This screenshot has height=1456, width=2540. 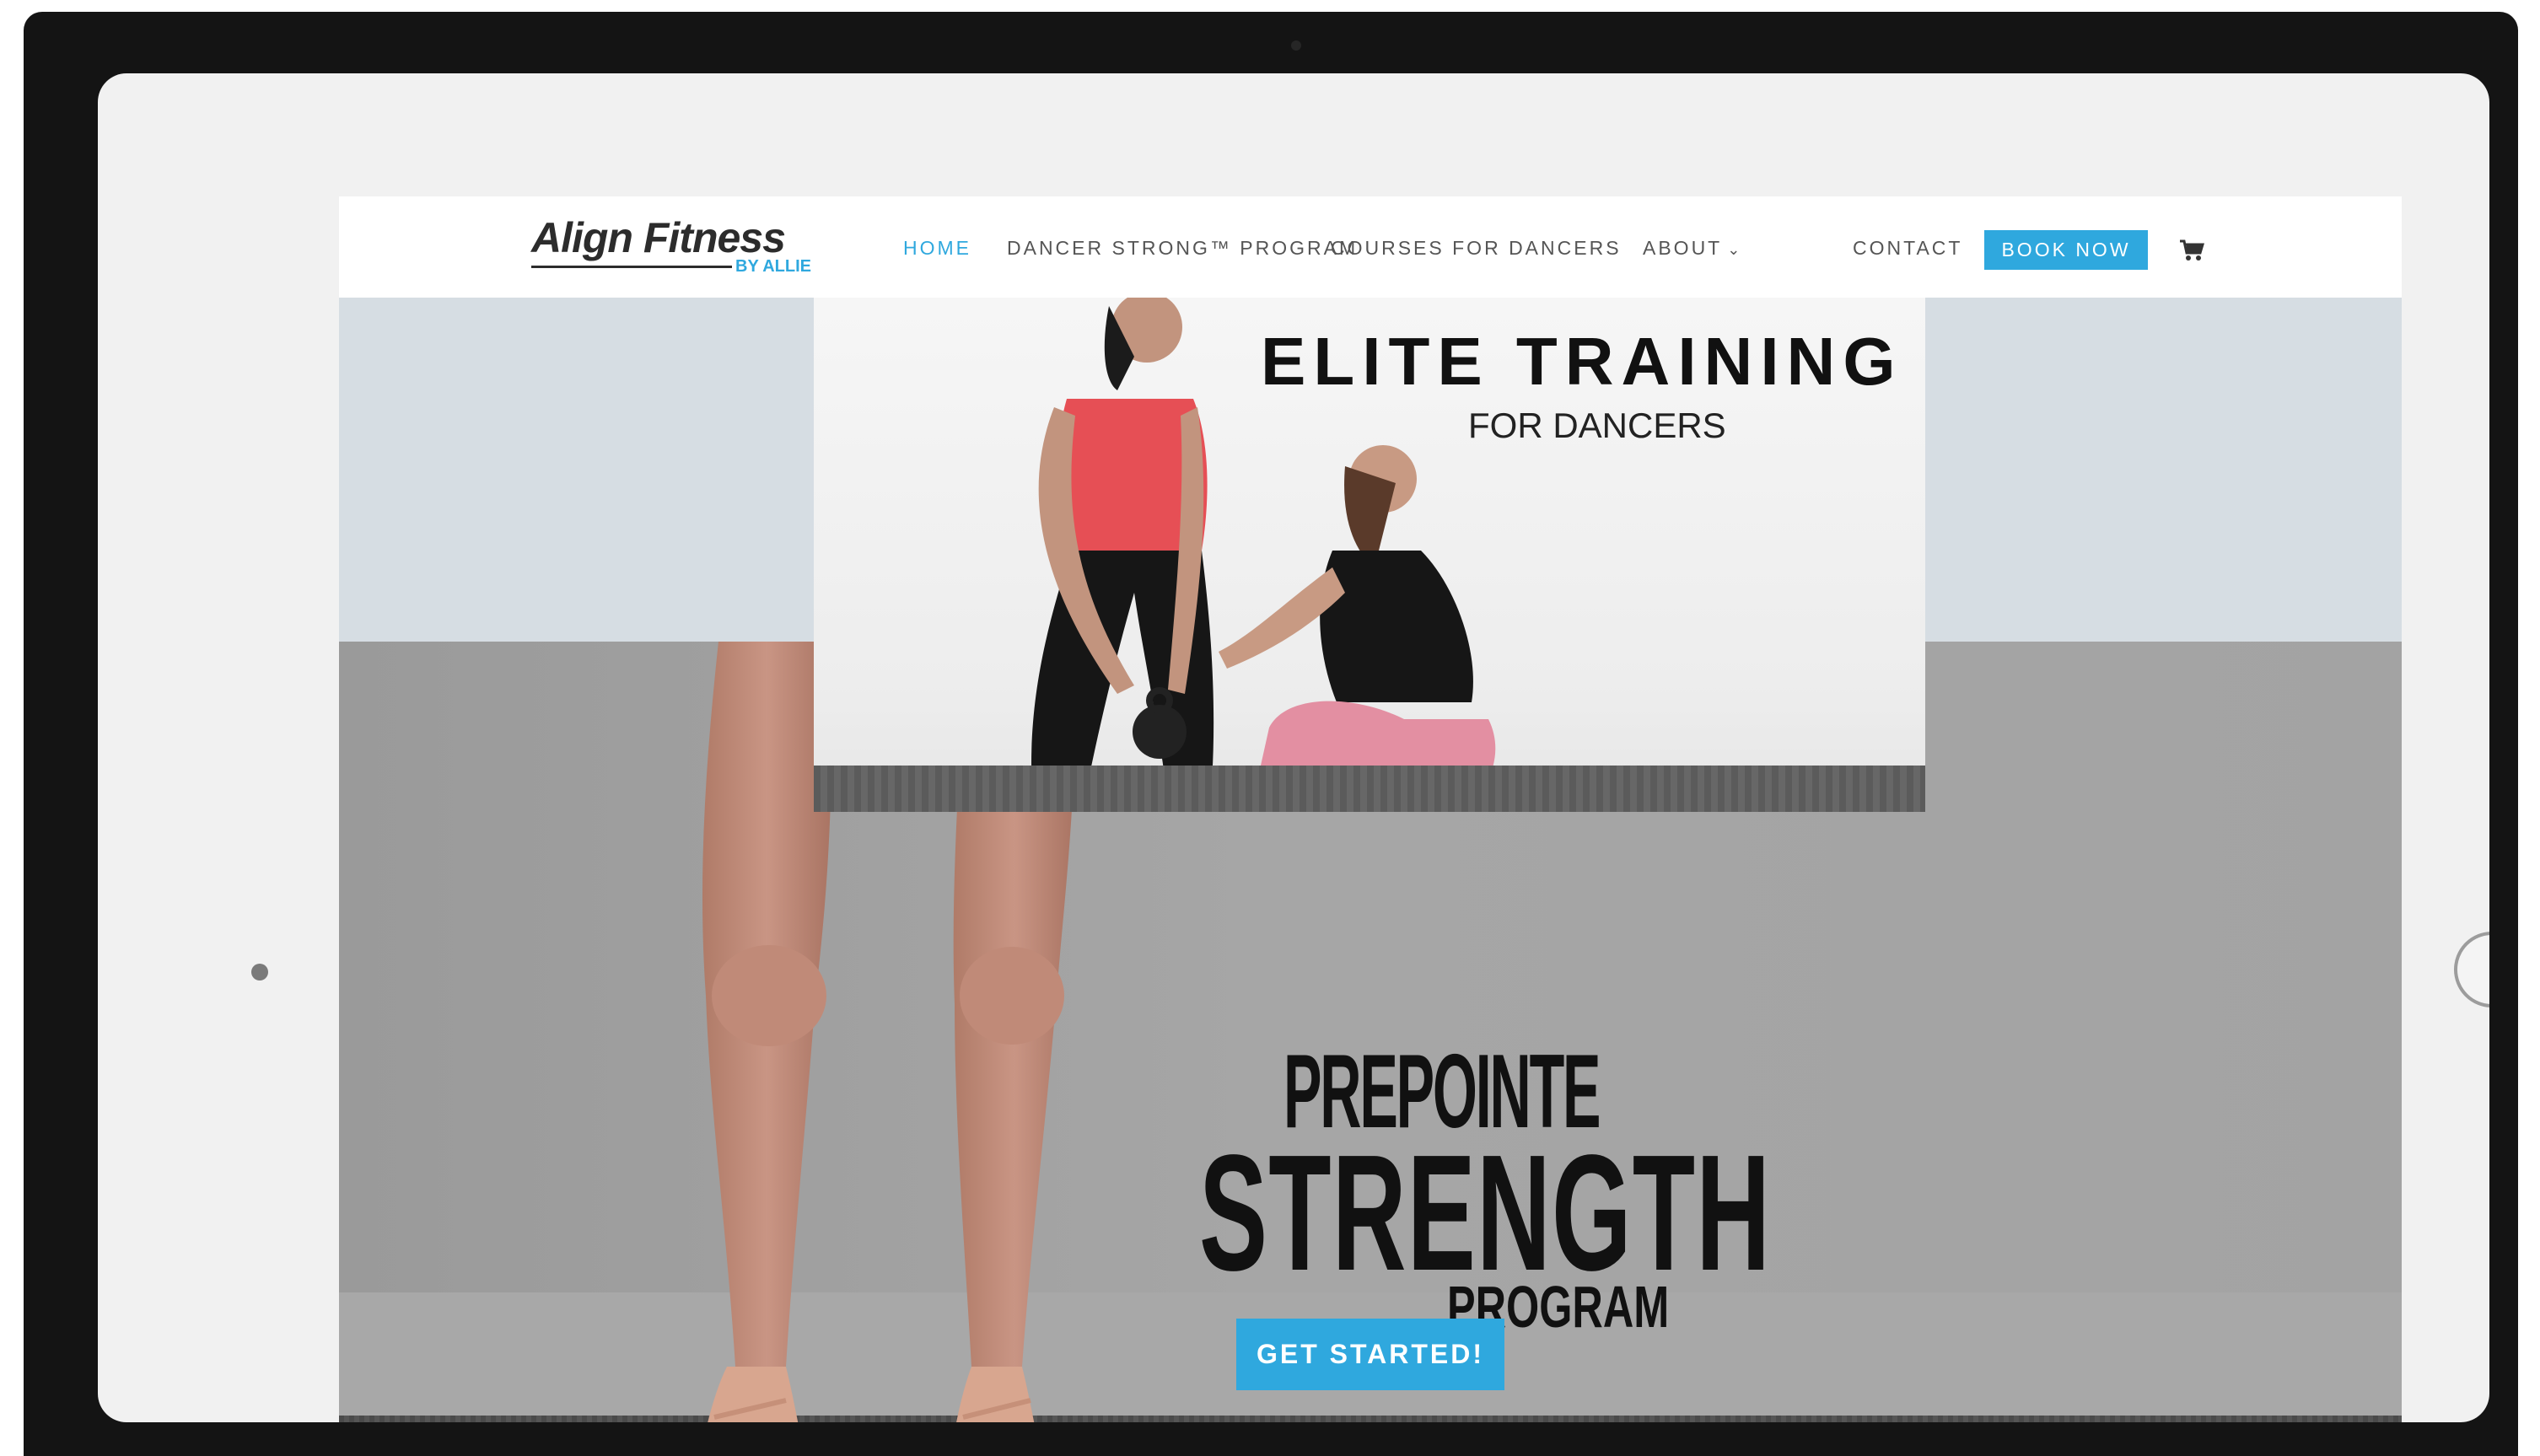 I want to click on nav-courses-for-dancers: COURSES FOR DANCERS, so click(x=1476, y=248).